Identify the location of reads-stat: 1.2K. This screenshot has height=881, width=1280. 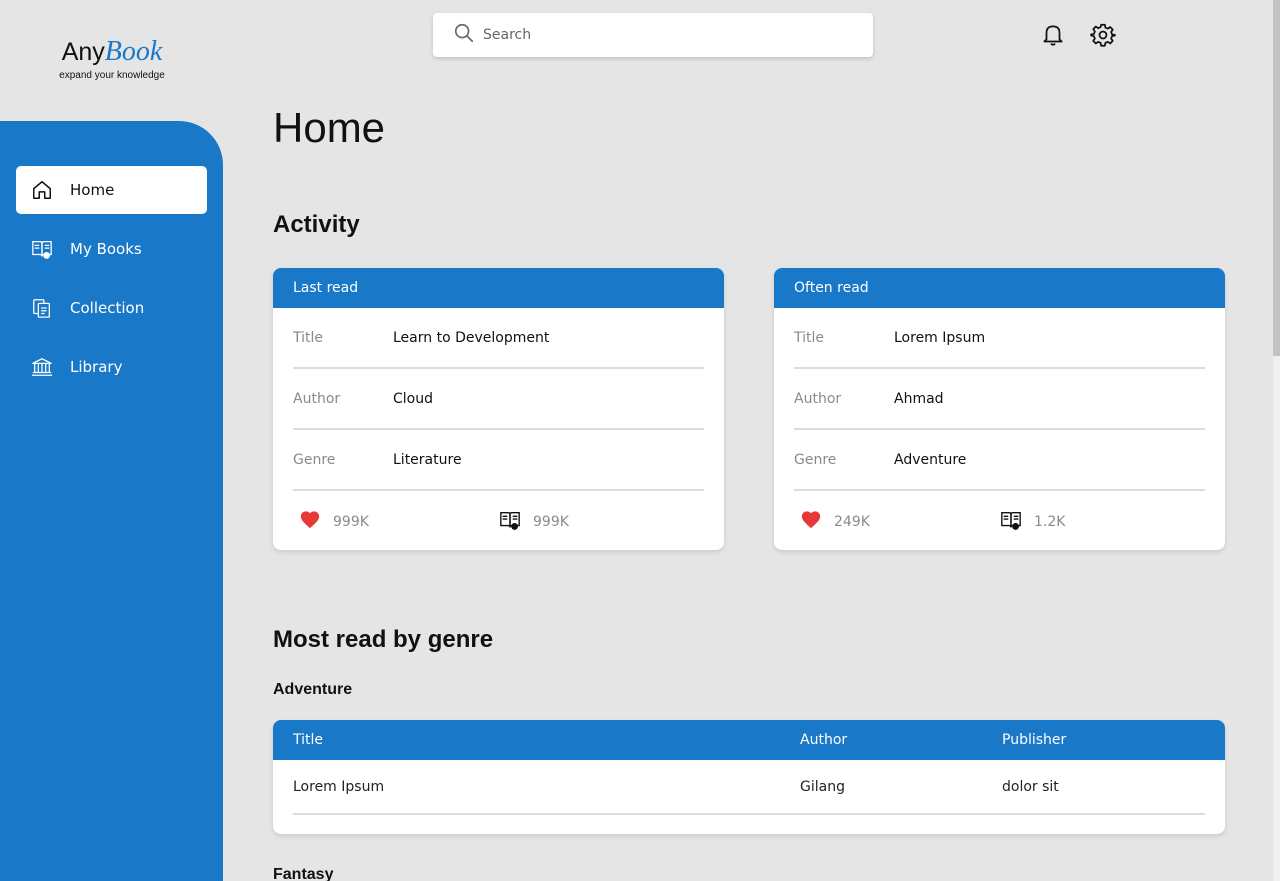
(1032, 522).